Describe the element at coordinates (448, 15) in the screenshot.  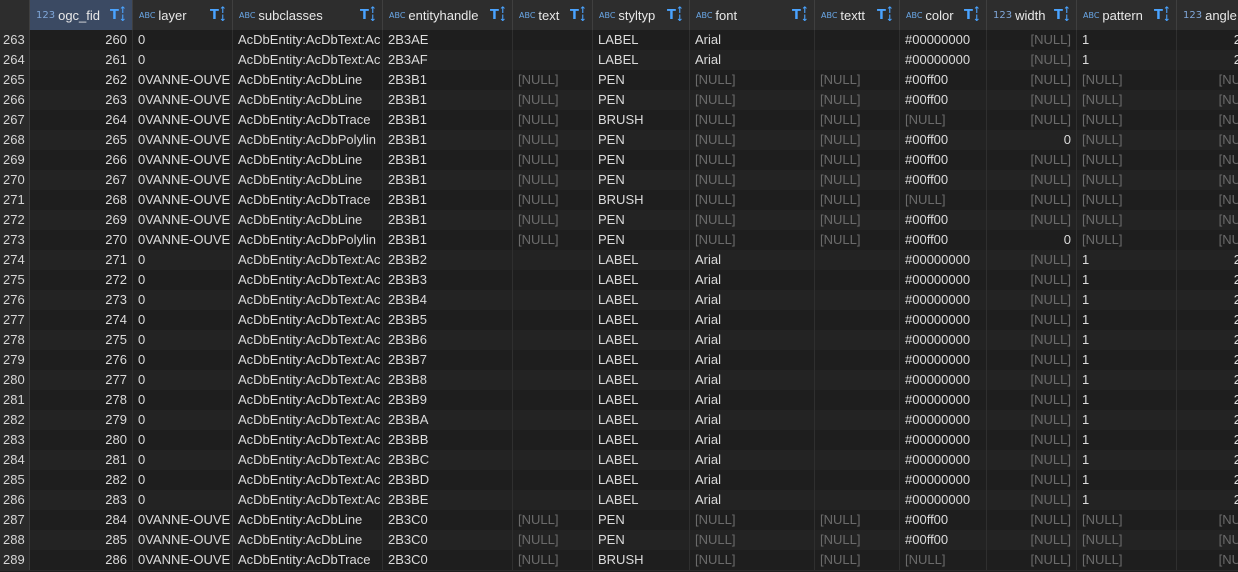
I see `column-header-entityhandle: ABC entityhandle T ↑ ↓` at that location.